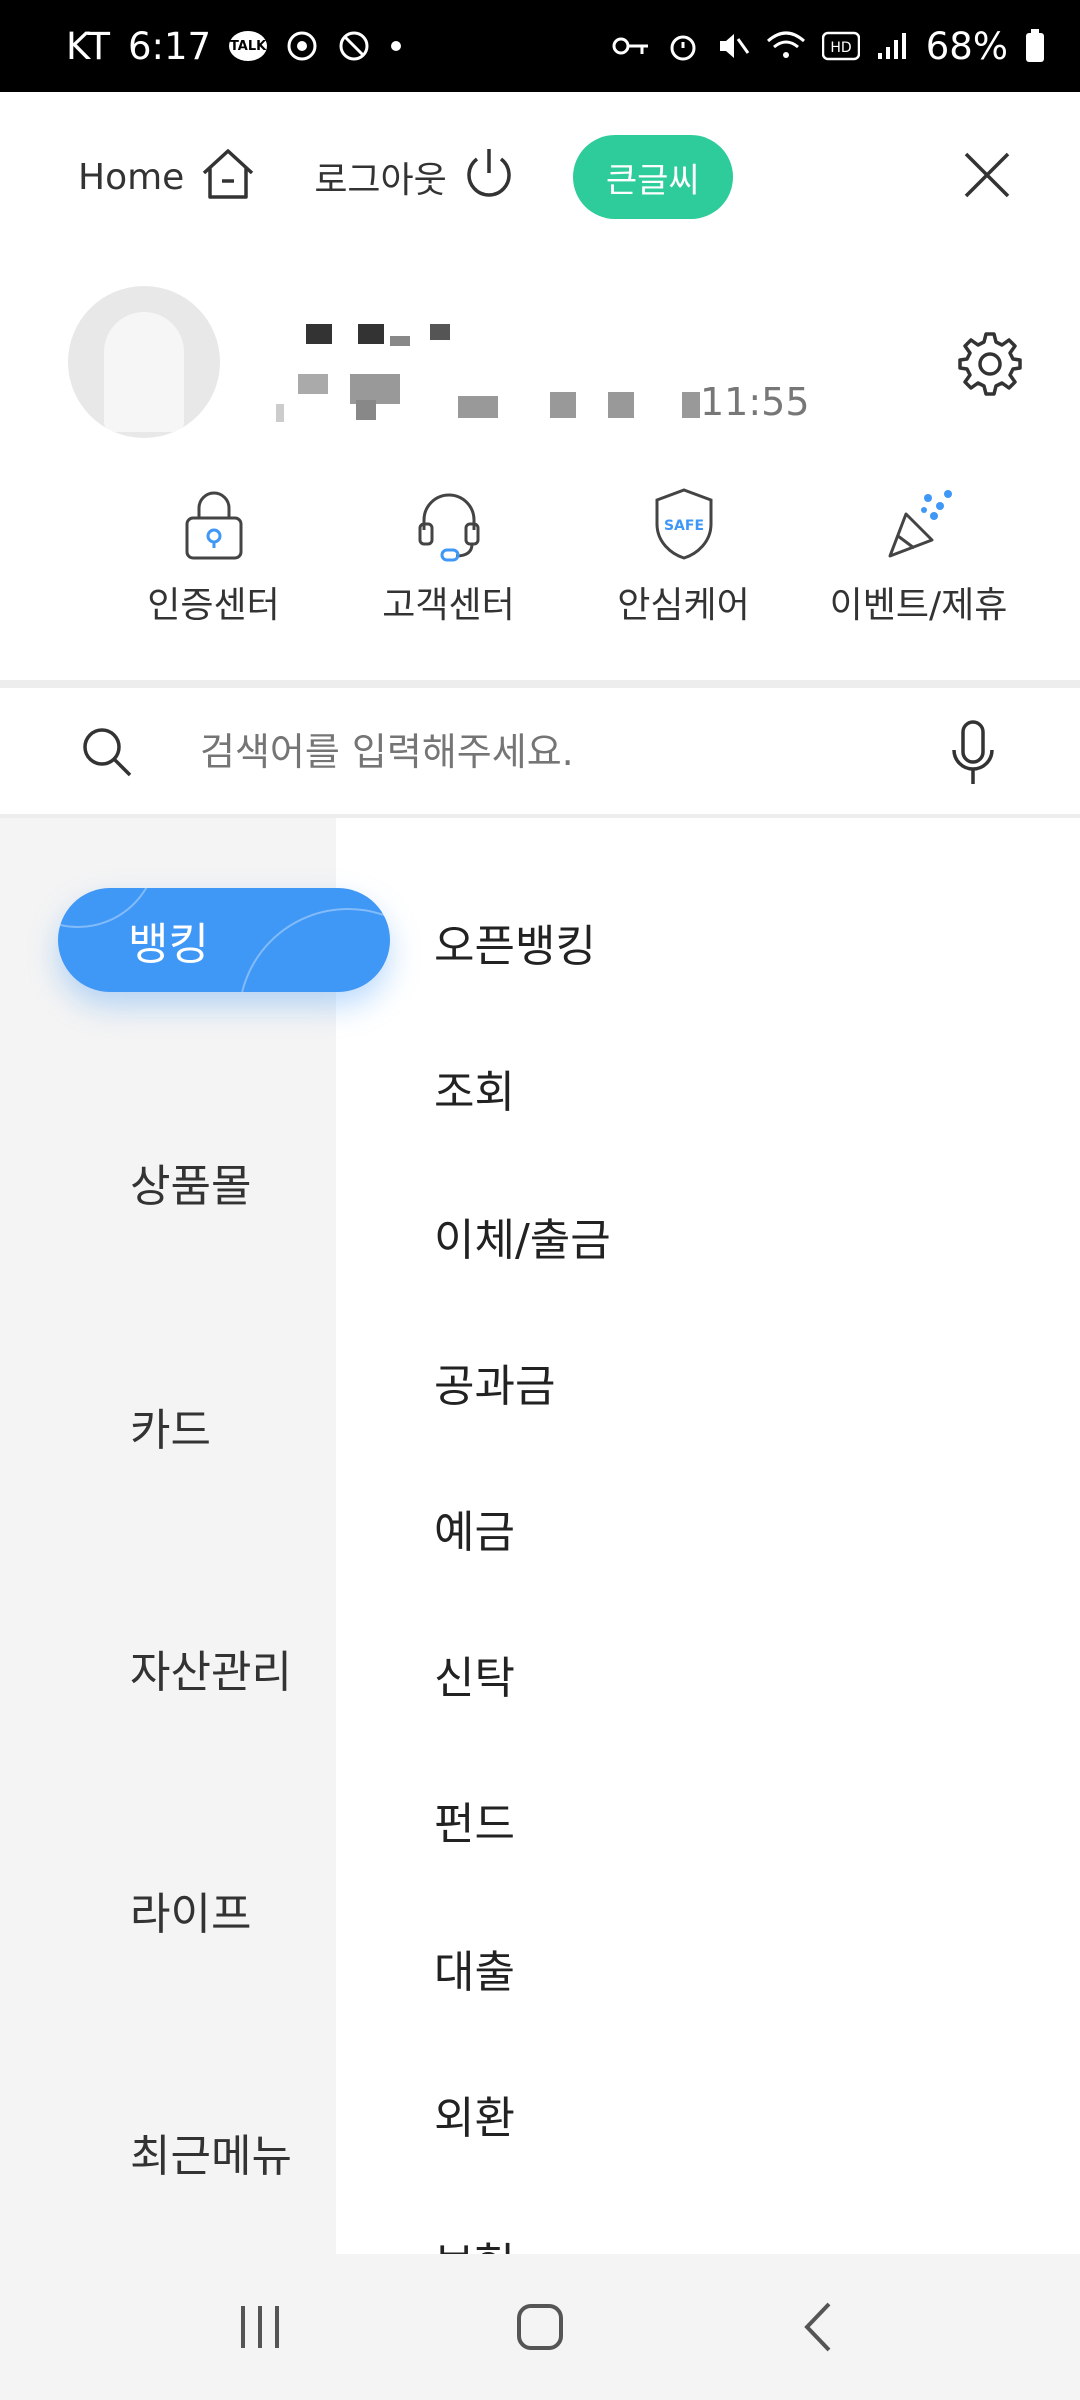  What do you see at coordinates (168, 944) in the screenshot?
I see `nav-item-label: 뱅킹` at bounding box center [168, 944].